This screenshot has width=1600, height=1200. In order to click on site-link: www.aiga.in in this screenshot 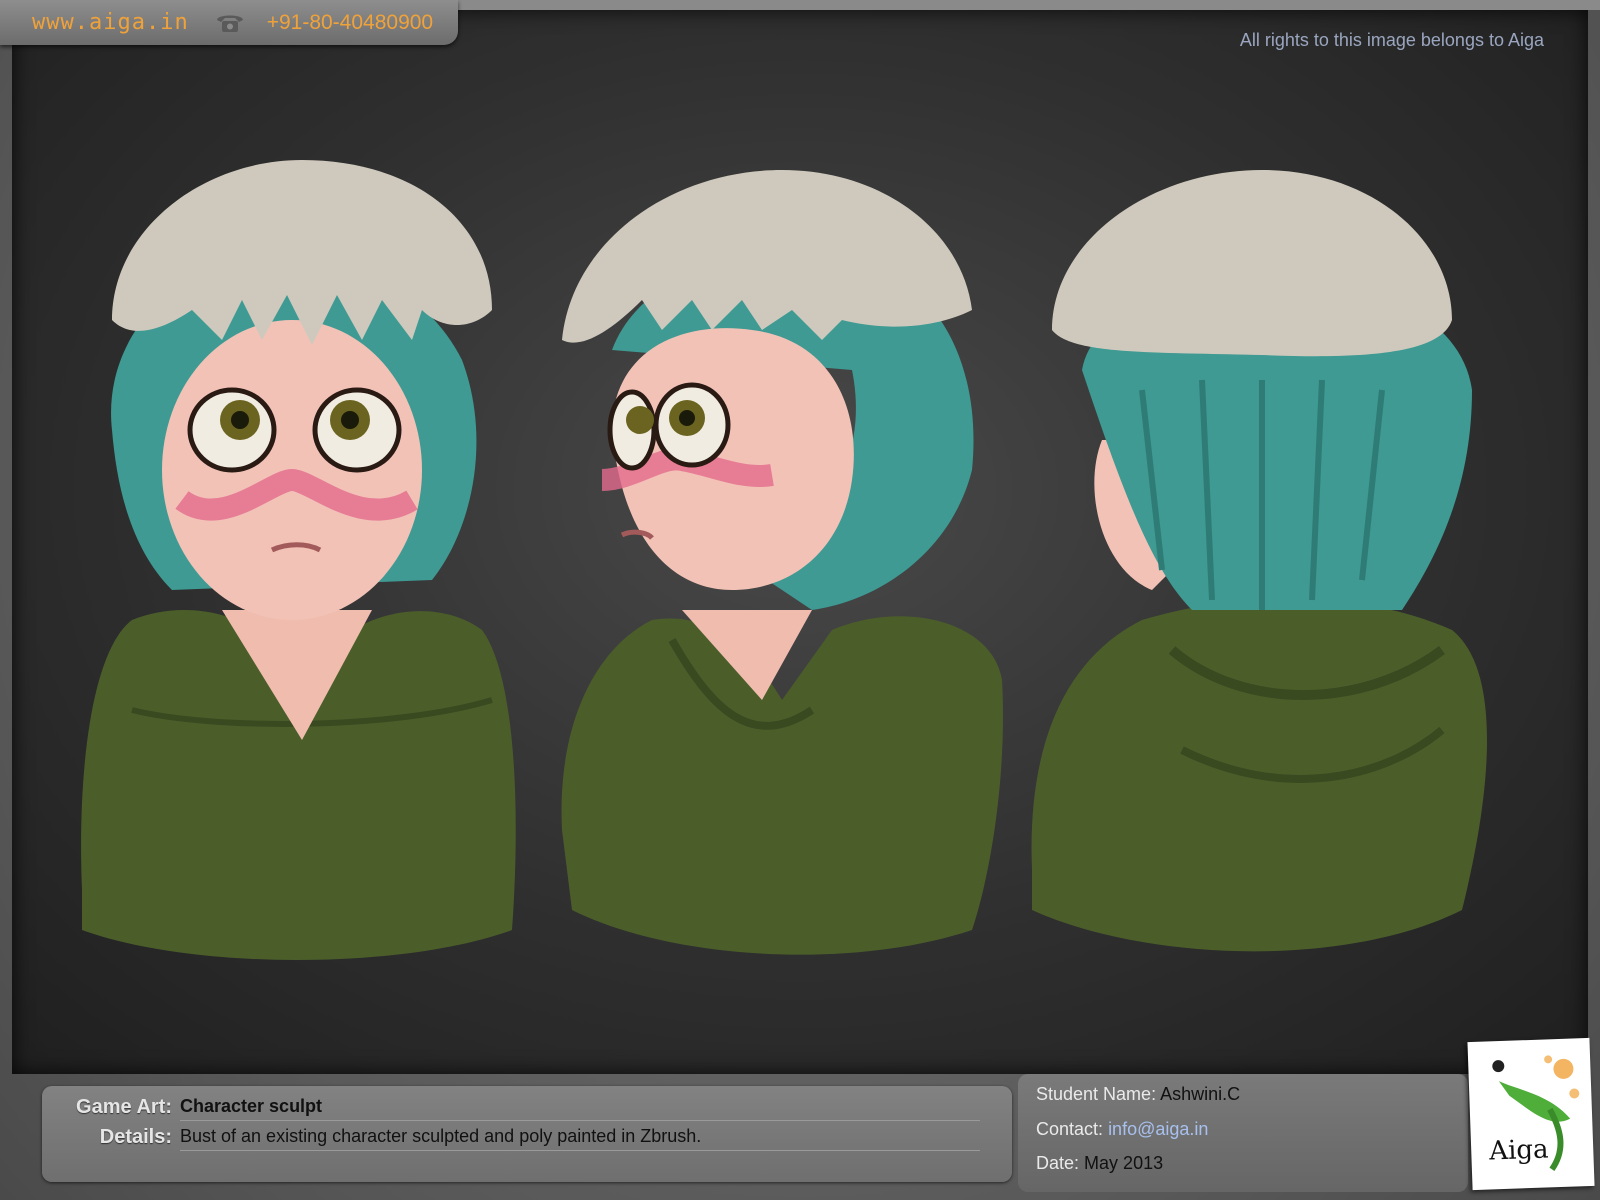, I will do `click(110, 22)`.